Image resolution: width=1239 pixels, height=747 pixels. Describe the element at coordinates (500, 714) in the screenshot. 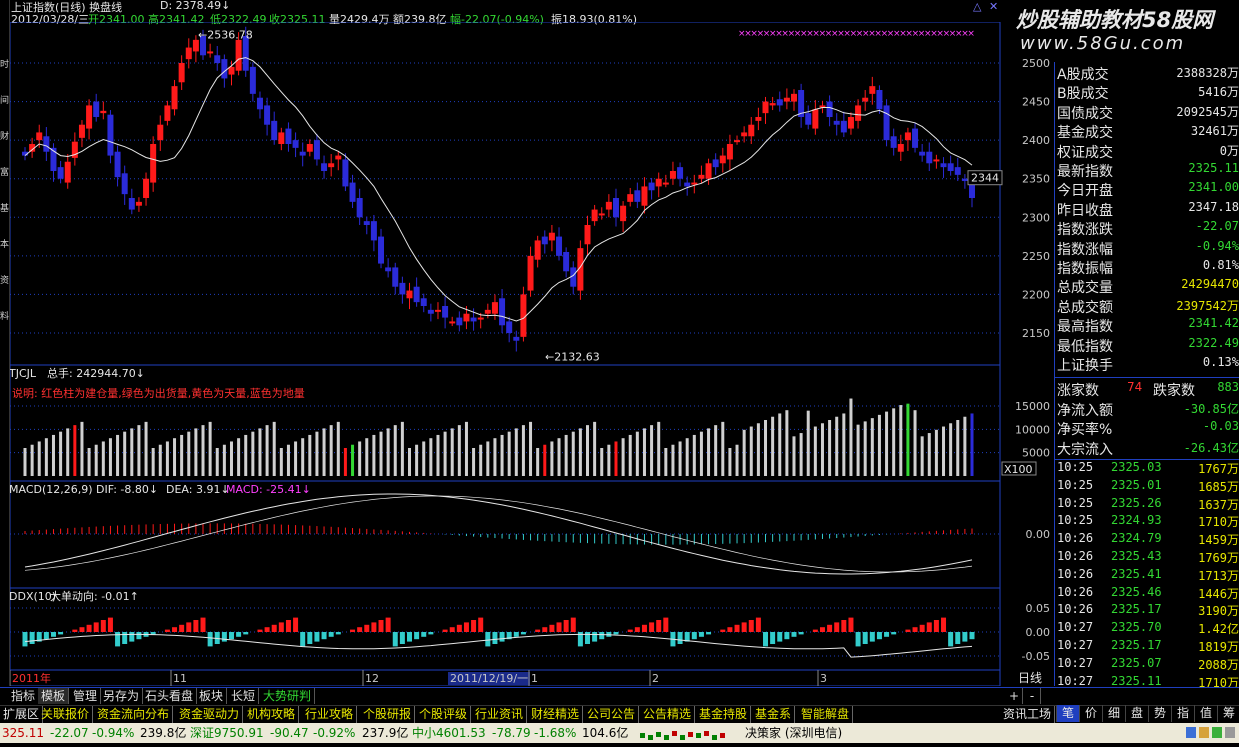

I see `menu-item-9: 行业资讯` at that location.